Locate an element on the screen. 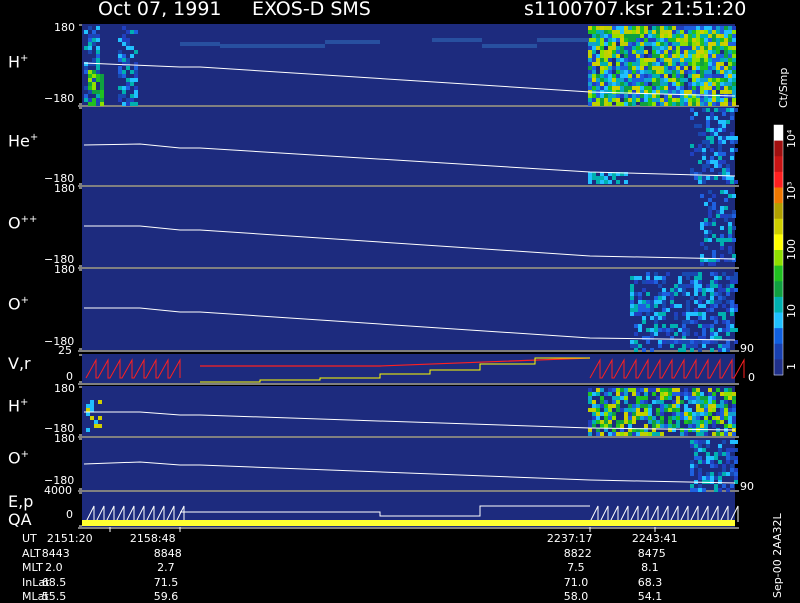  h-plus-burst-c-cell is located at coordinates (102, 80).